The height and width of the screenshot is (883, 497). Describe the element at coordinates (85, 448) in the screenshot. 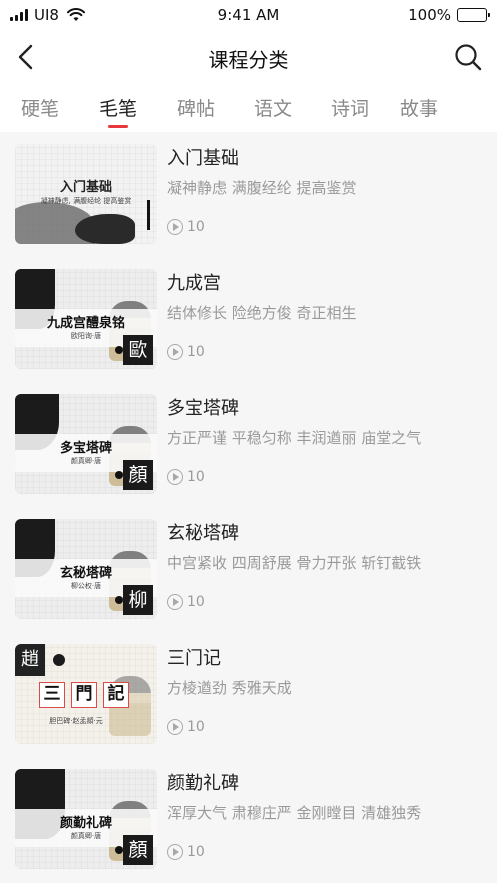

I see `thumb-title: 多宝塔碑` at that location.